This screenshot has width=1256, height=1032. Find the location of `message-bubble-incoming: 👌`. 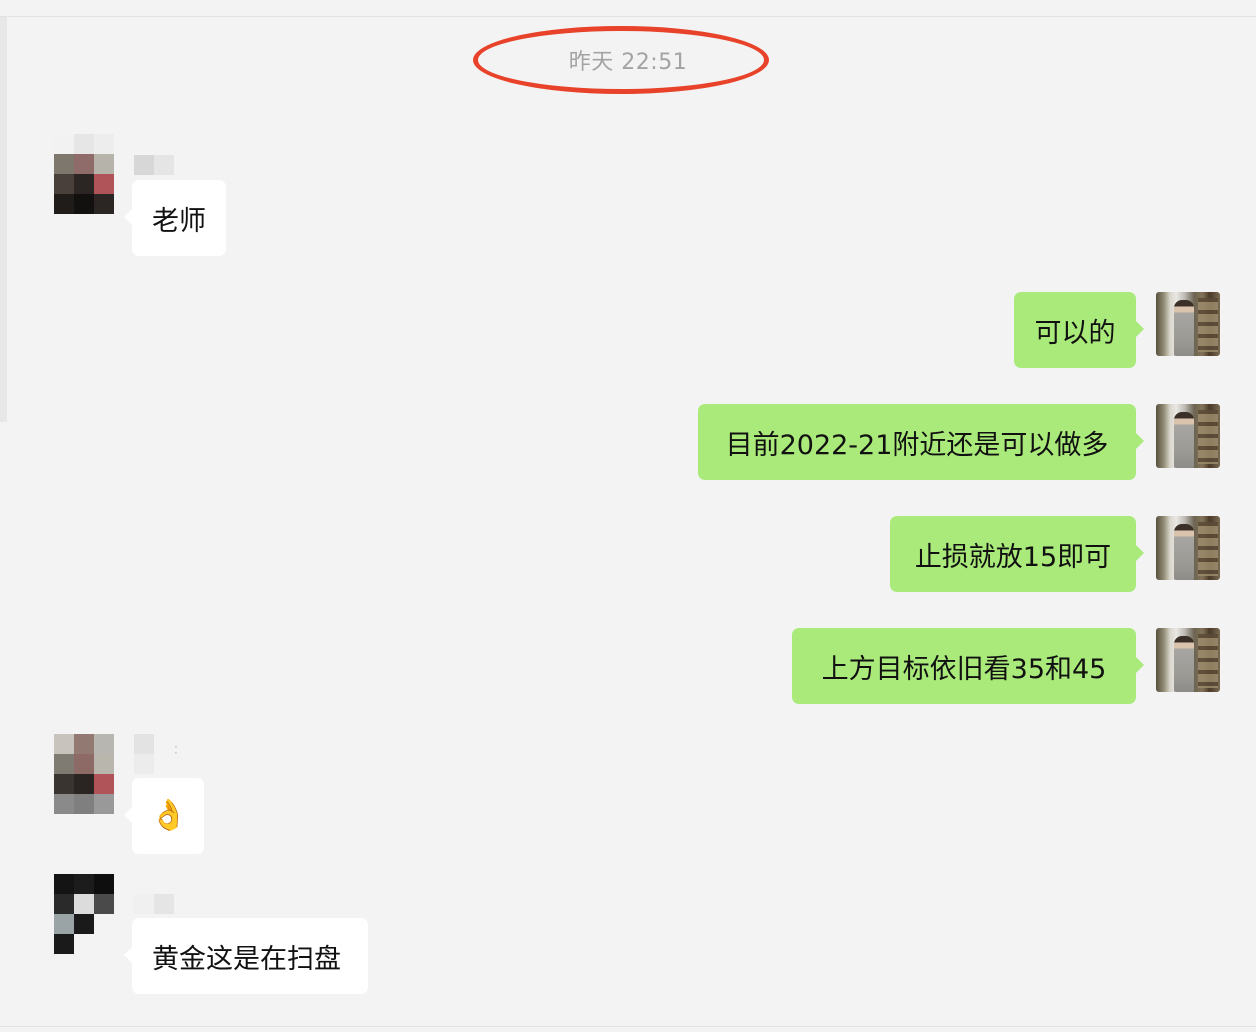

message-bubble-incoming: 👌 is located at coordinates (164, 816).